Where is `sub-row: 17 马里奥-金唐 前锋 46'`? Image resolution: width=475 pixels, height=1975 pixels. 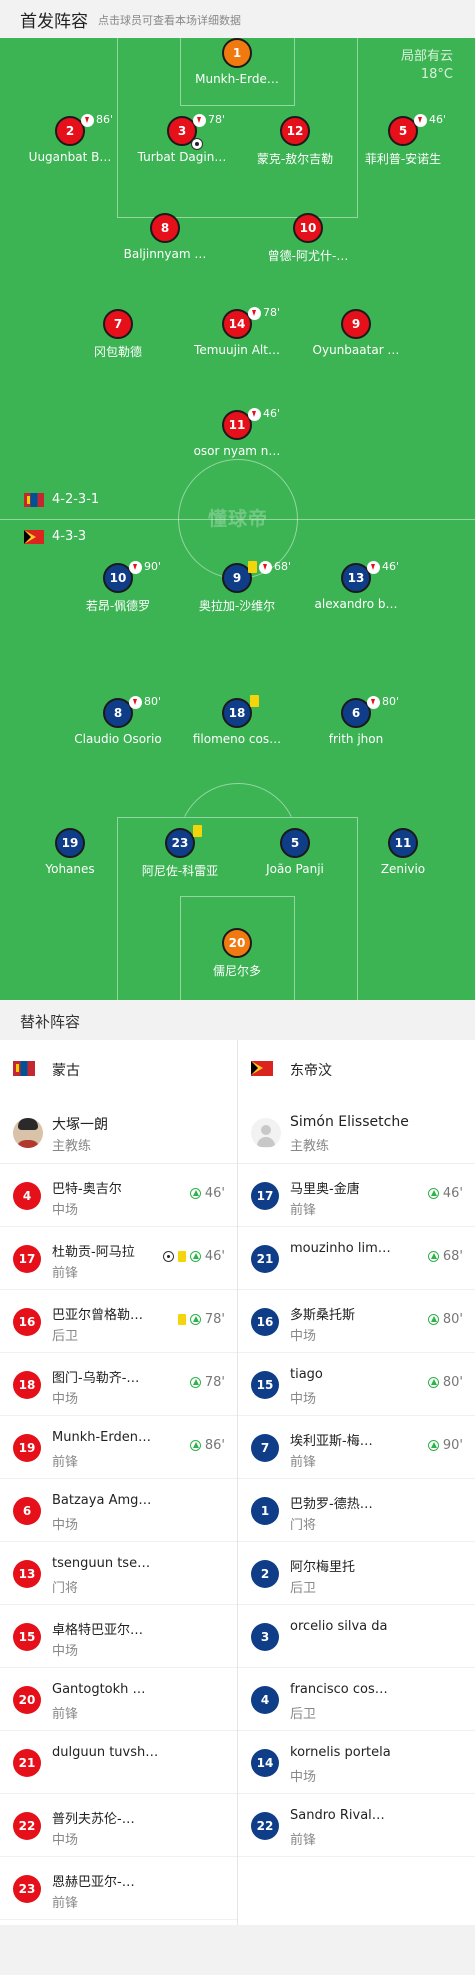 sub-row: 17 马里奥-金唐 前锋 46' is located at coordinates (356, 1195).